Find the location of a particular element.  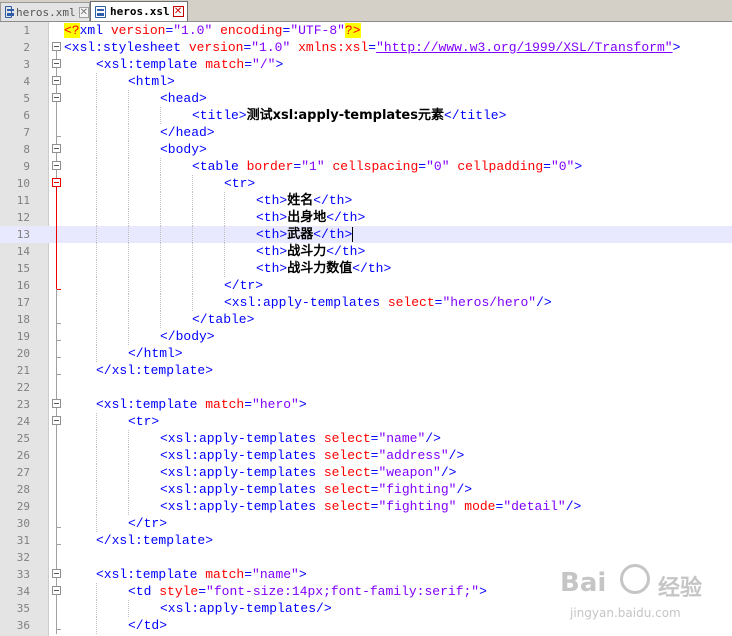

token-tag: </html> is located at coordinates (155, 353).